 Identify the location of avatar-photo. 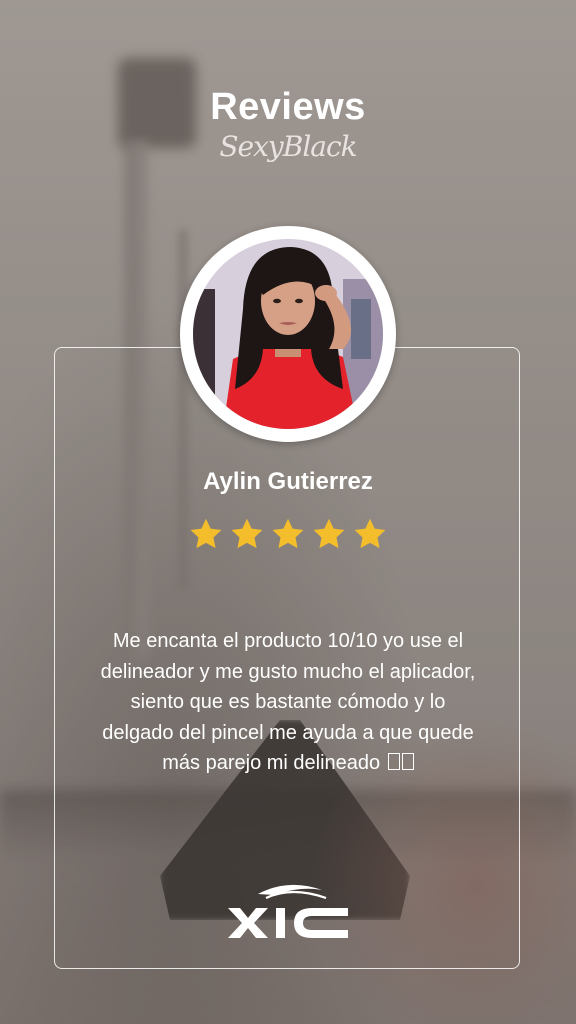
(288, 334).